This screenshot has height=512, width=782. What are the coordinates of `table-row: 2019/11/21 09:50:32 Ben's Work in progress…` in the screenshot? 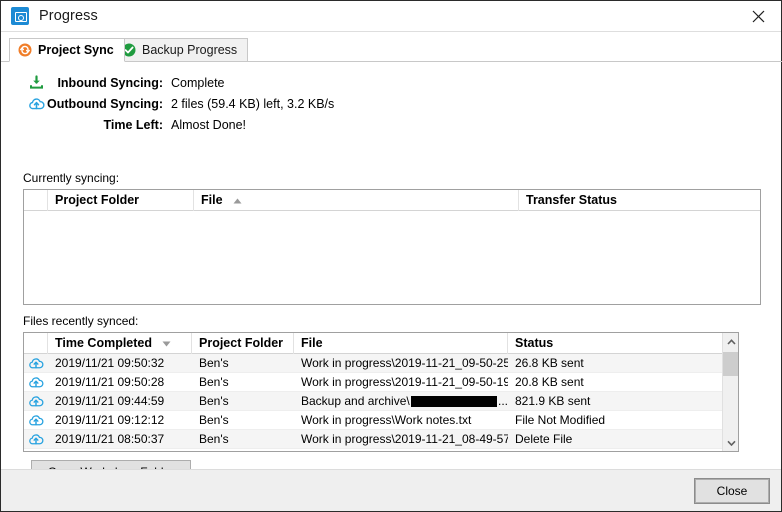 It's located at (381, 363).